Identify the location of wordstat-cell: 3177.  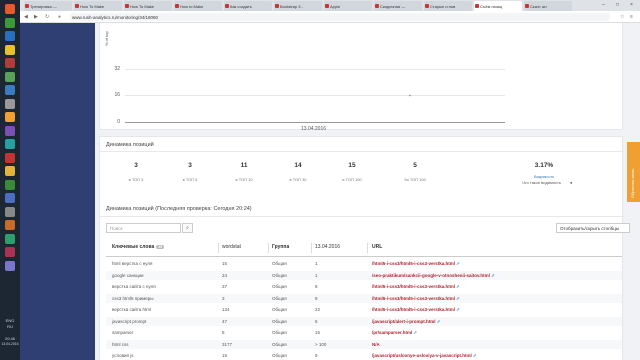
(227, 344).